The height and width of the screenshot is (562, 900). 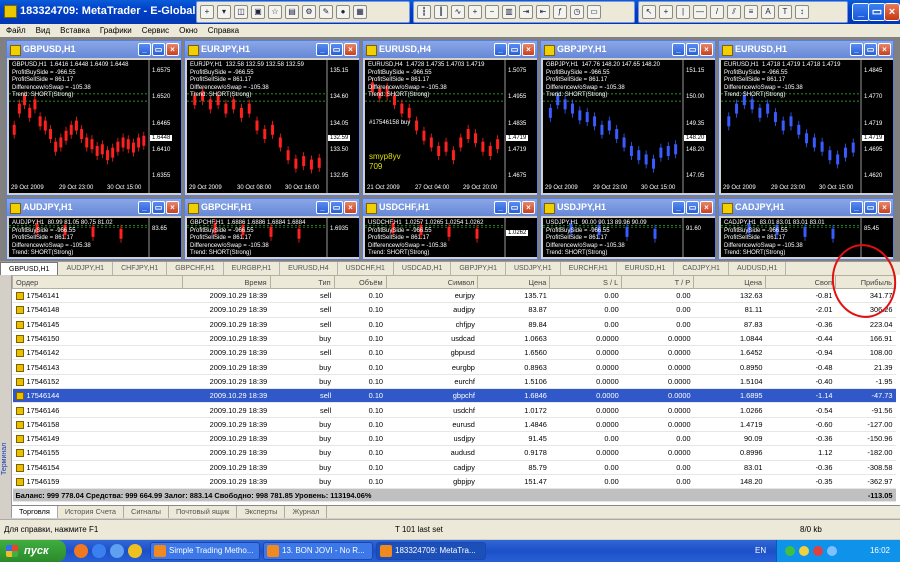 I want to click on candle-chart-icon: ┃, so click(x=441, y=12).